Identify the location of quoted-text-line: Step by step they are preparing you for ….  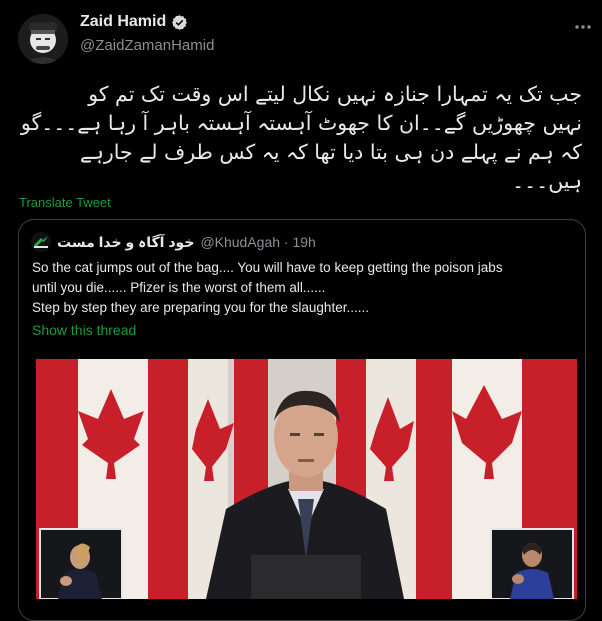
(200, 307).